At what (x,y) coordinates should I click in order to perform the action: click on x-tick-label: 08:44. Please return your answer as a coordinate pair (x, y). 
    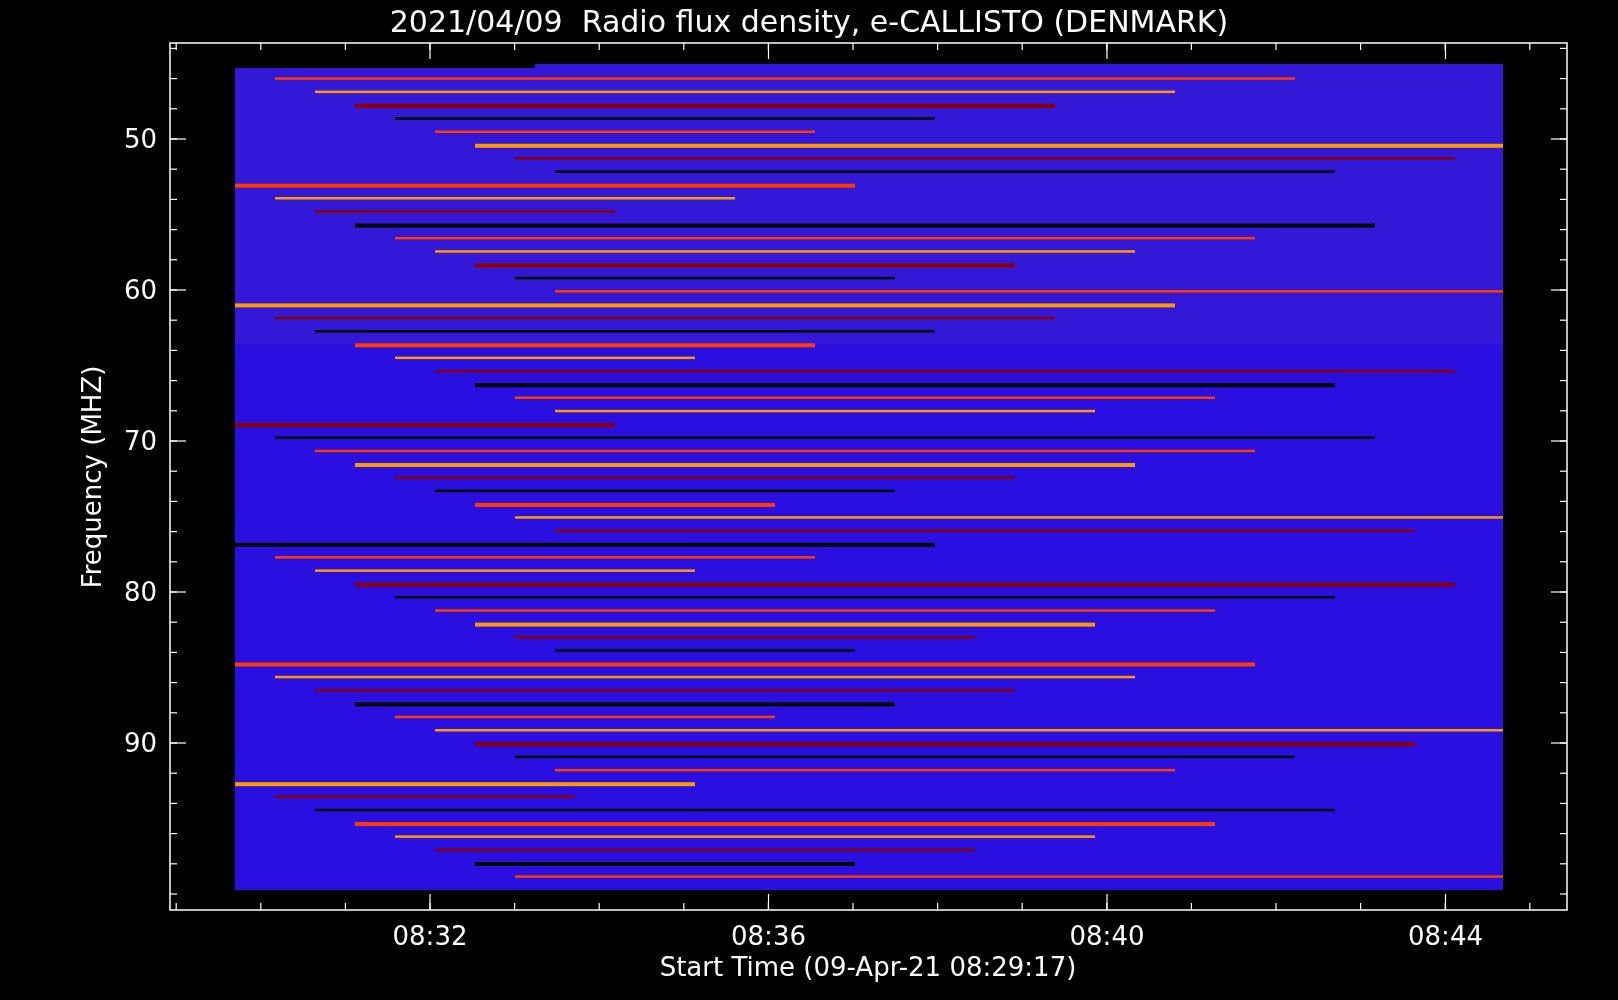
    Looking at the image, I should click on (1445, 936).